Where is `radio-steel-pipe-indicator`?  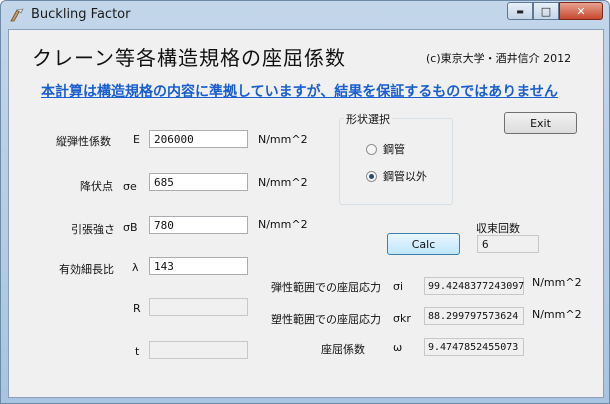
radio-steel-pipe-indicator is located at coordinates (371, 149).